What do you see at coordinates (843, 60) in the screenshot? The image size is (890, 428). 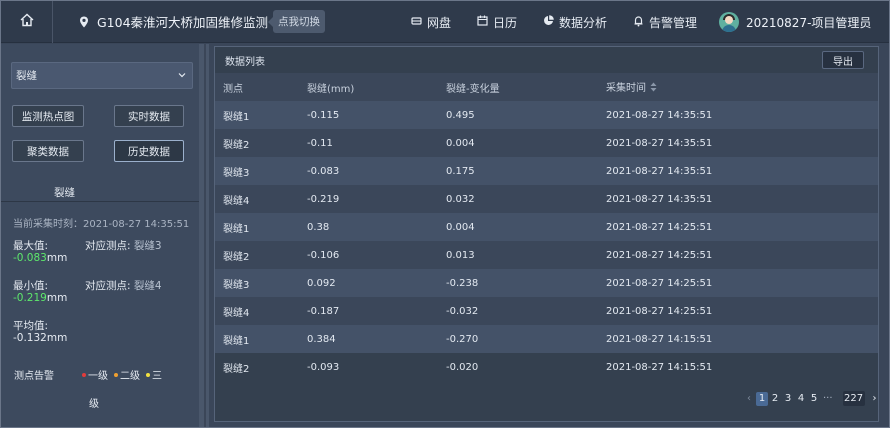 I see `export-button: 导出` at bounding box center [843, 60].